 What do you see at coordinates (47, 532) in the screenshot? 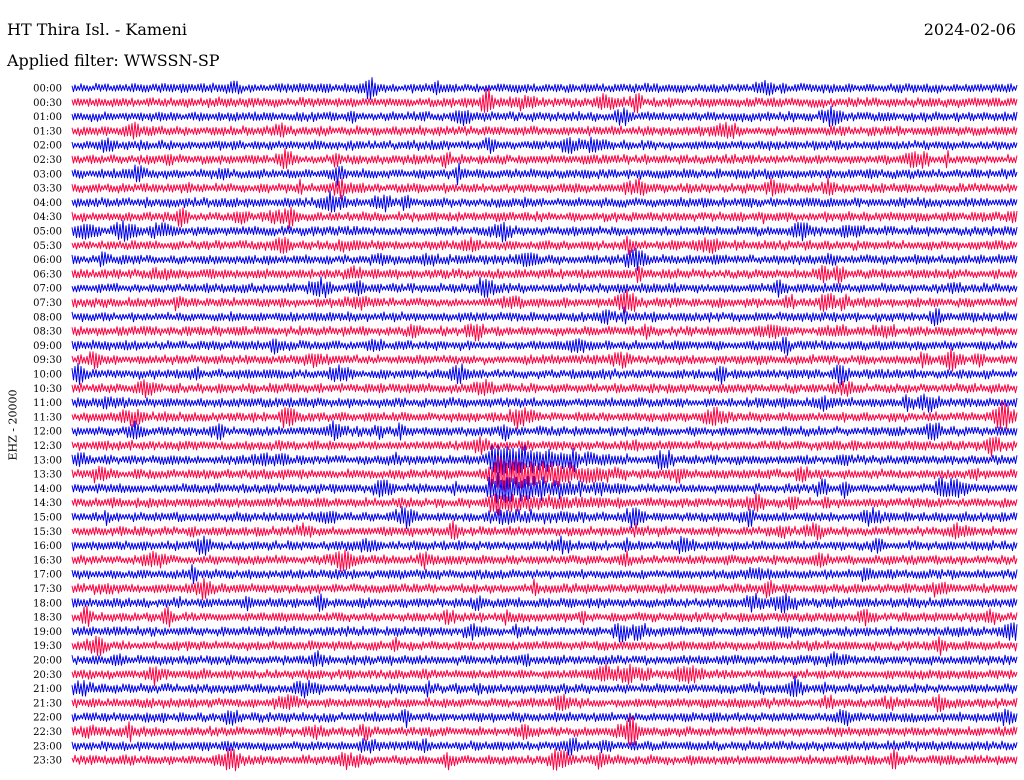
I see `row-time-label: 15:30` at bounding box center [47, 532].